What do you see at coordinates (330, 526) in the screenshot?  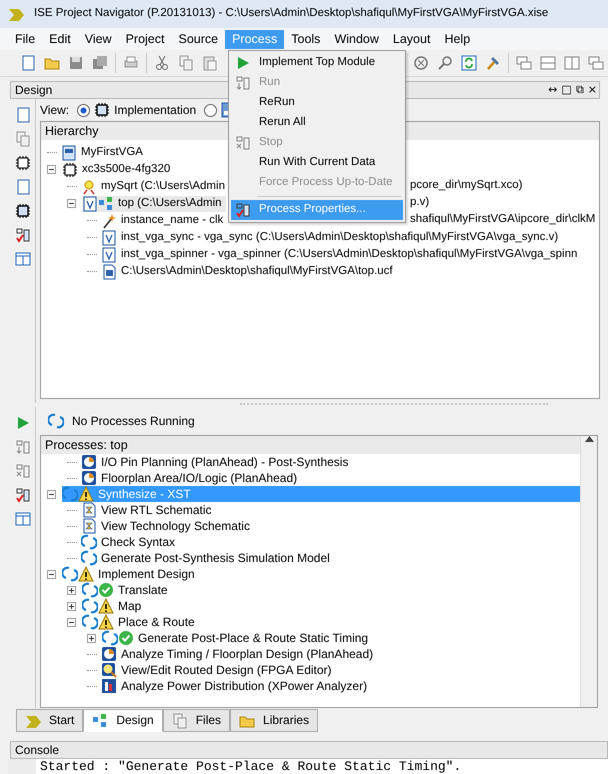 I see `process-step: View Technology Schematic` at bounding box center [330, 526].